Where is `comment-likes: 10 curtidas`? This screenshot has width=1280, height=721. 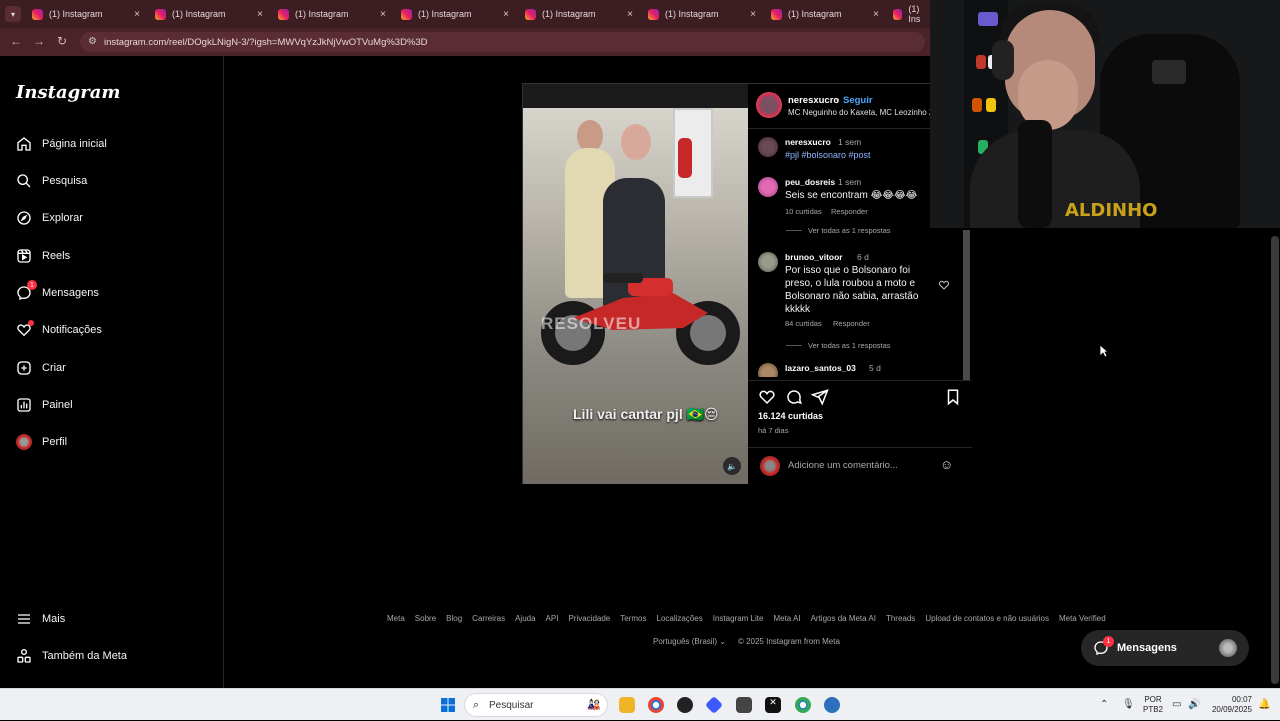
comment-likes: 10 curtidas is located at coordinates (803, 211).